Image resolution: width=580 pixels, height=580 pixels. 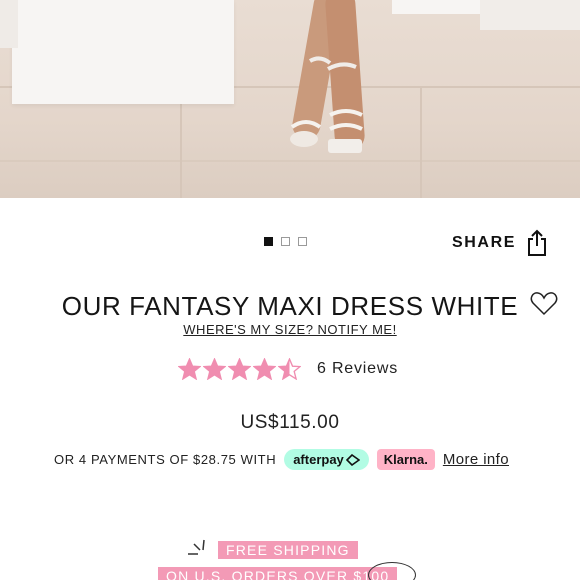 What do you see at coordinates (326, 104) in the screenshot?
I see `sandal-illustration` at bounding box center [326, 104].